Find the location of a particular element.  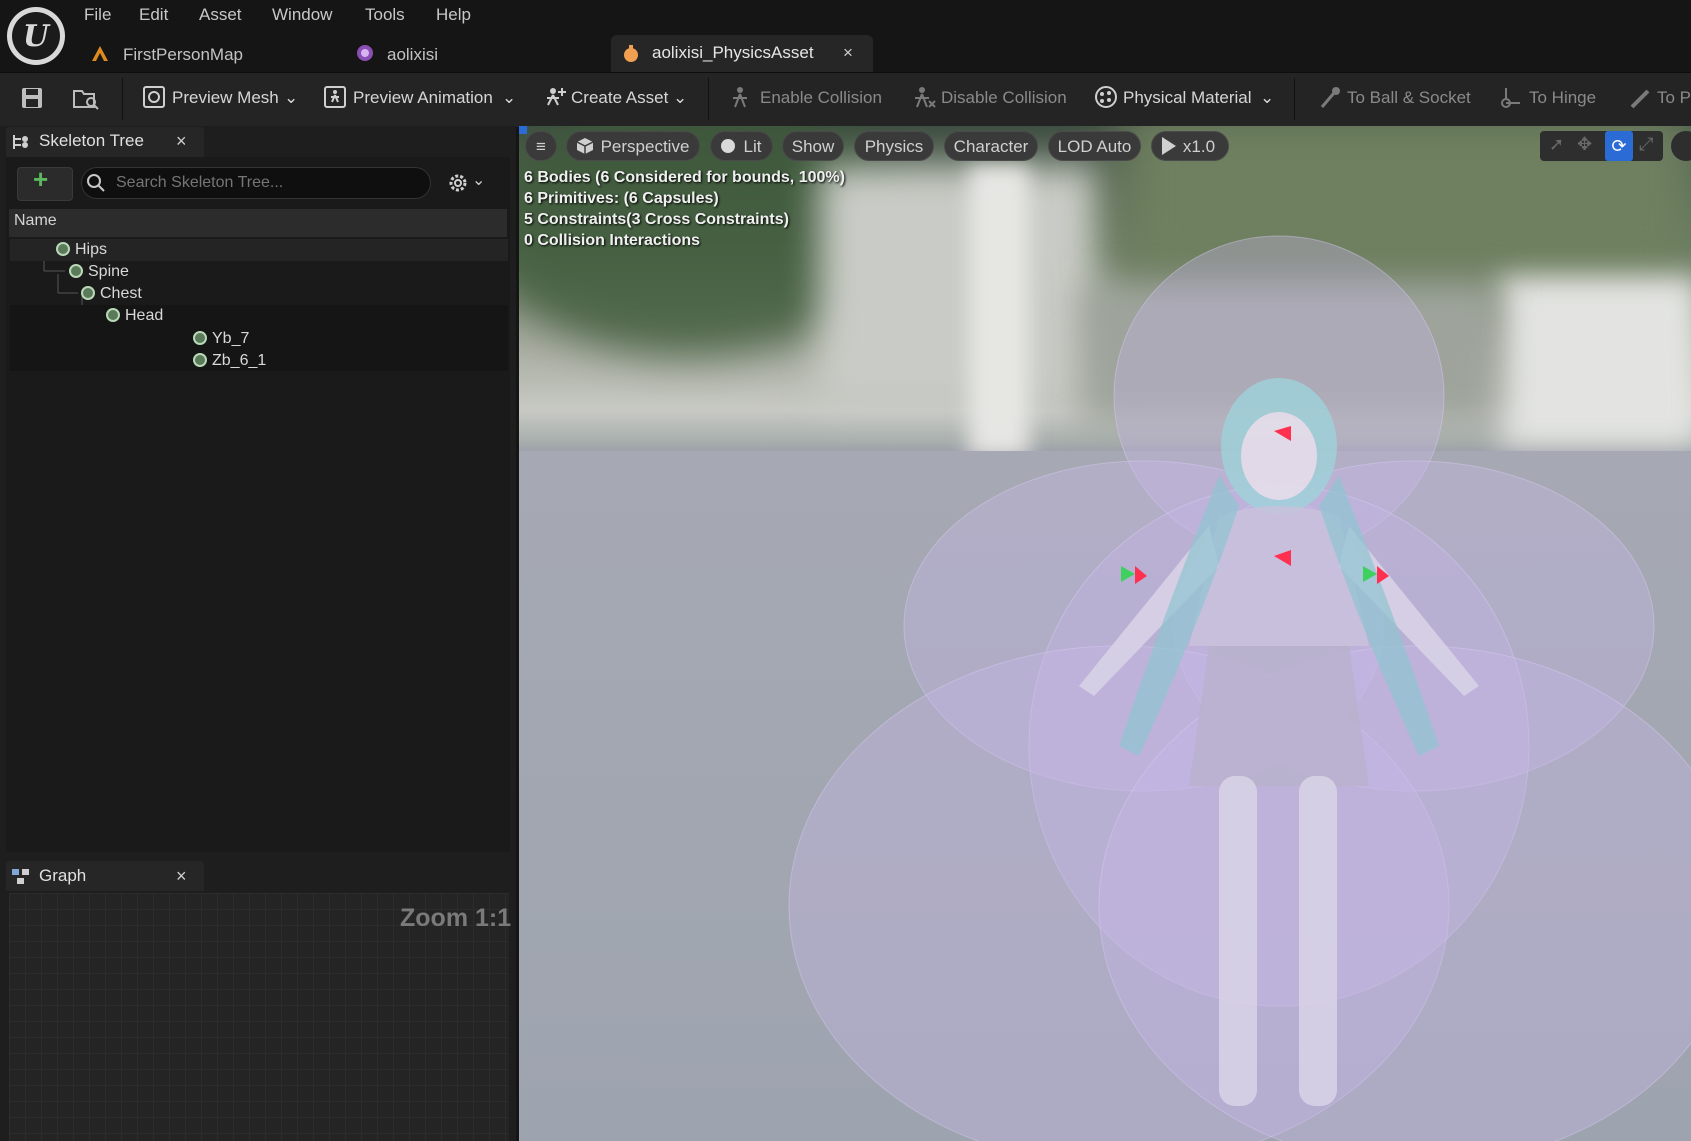

tab-aolixisi: aolixisi is located at coordinates (412, 55).